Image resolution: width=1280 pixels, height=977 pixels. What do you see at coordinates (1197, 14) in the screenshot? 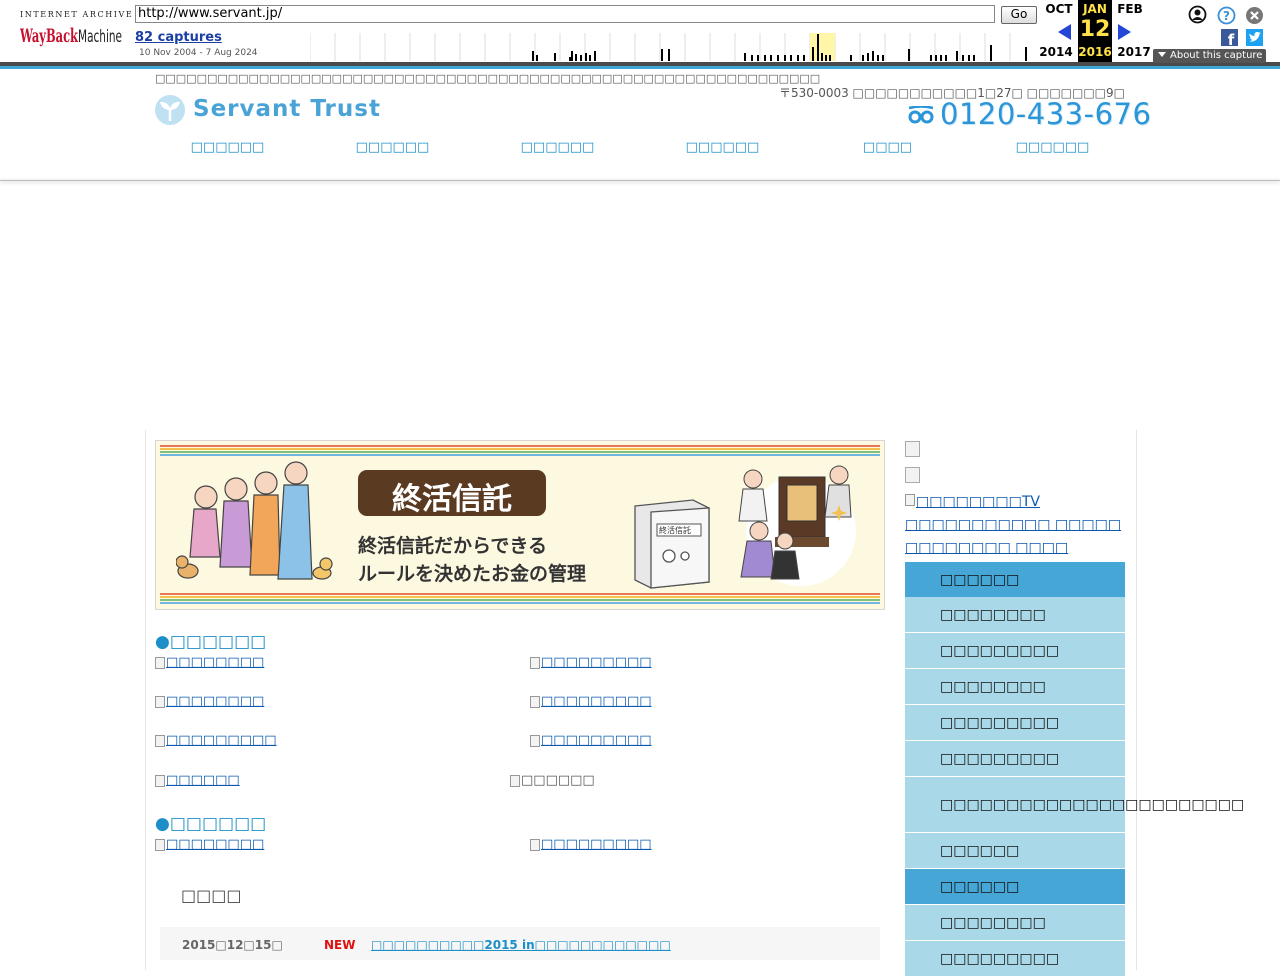
I see `user-account-icon` at bounding box center [1197, 14].